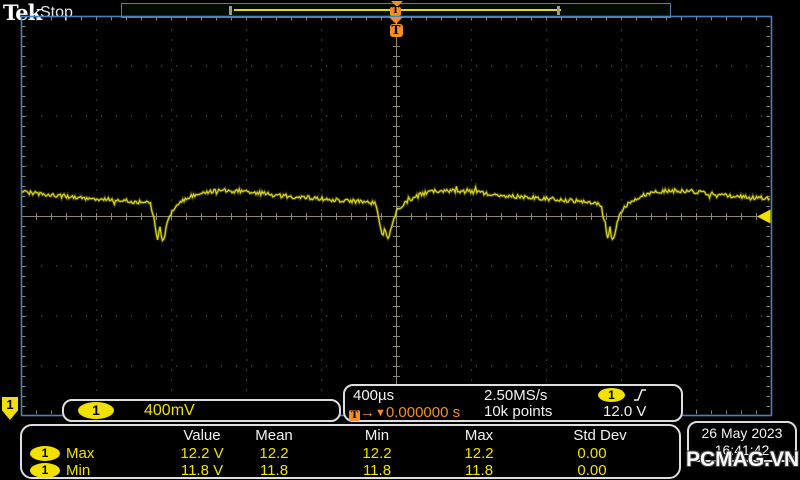 The image size is (800, 480). What do you see at coordinates (80, 453) in the screenshot?
I see `row1-label: Max` at bounding box center [80, 453].